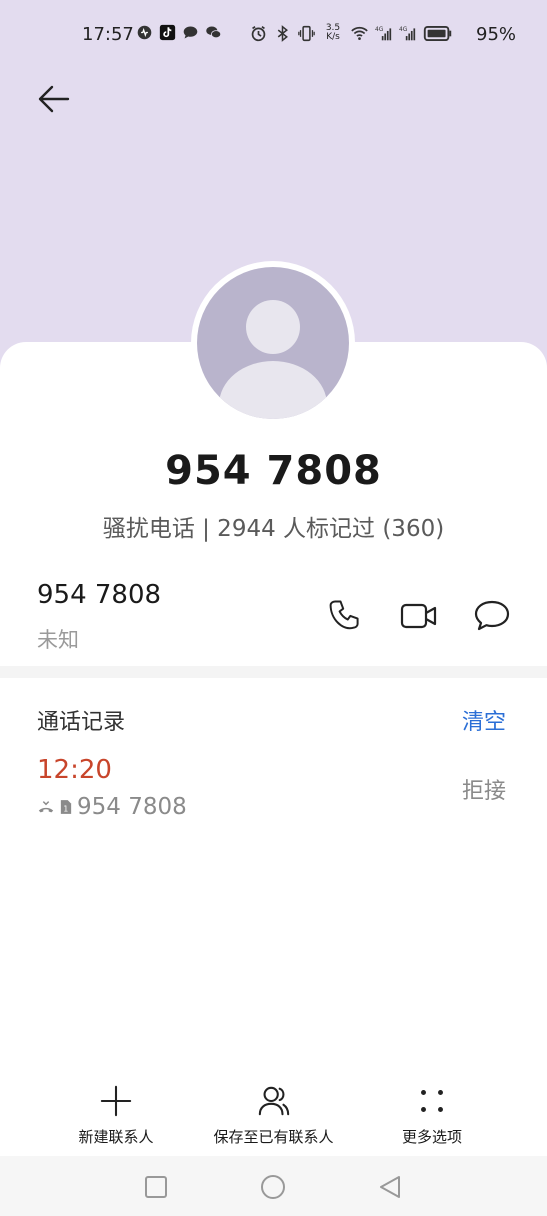 This screenshot has height=1216, width=547. Describe the element at coordinates (190, 32) in the screenshot. I see `chat-bubble-icon` at that location.